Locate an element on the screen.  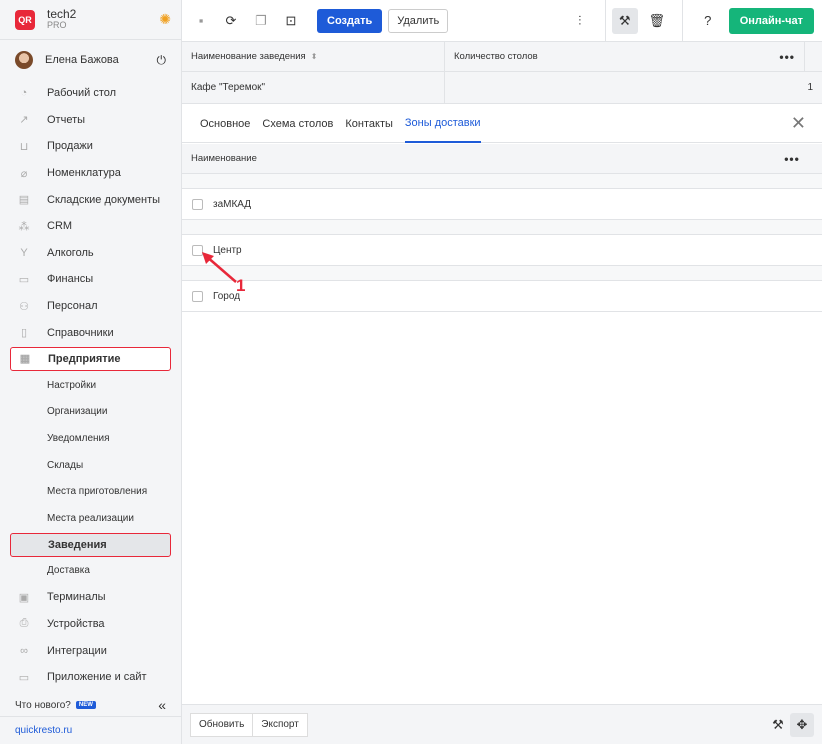
column-header-tables: Количество столов ••• is located at coordinates (625, 56).